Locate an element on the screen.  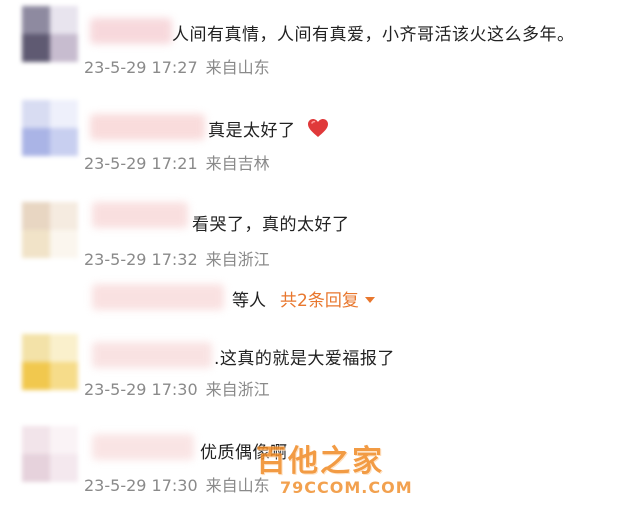
comment-meta: 23-5-29 17:30 来自浙江 is located at coordinates (177, 388).